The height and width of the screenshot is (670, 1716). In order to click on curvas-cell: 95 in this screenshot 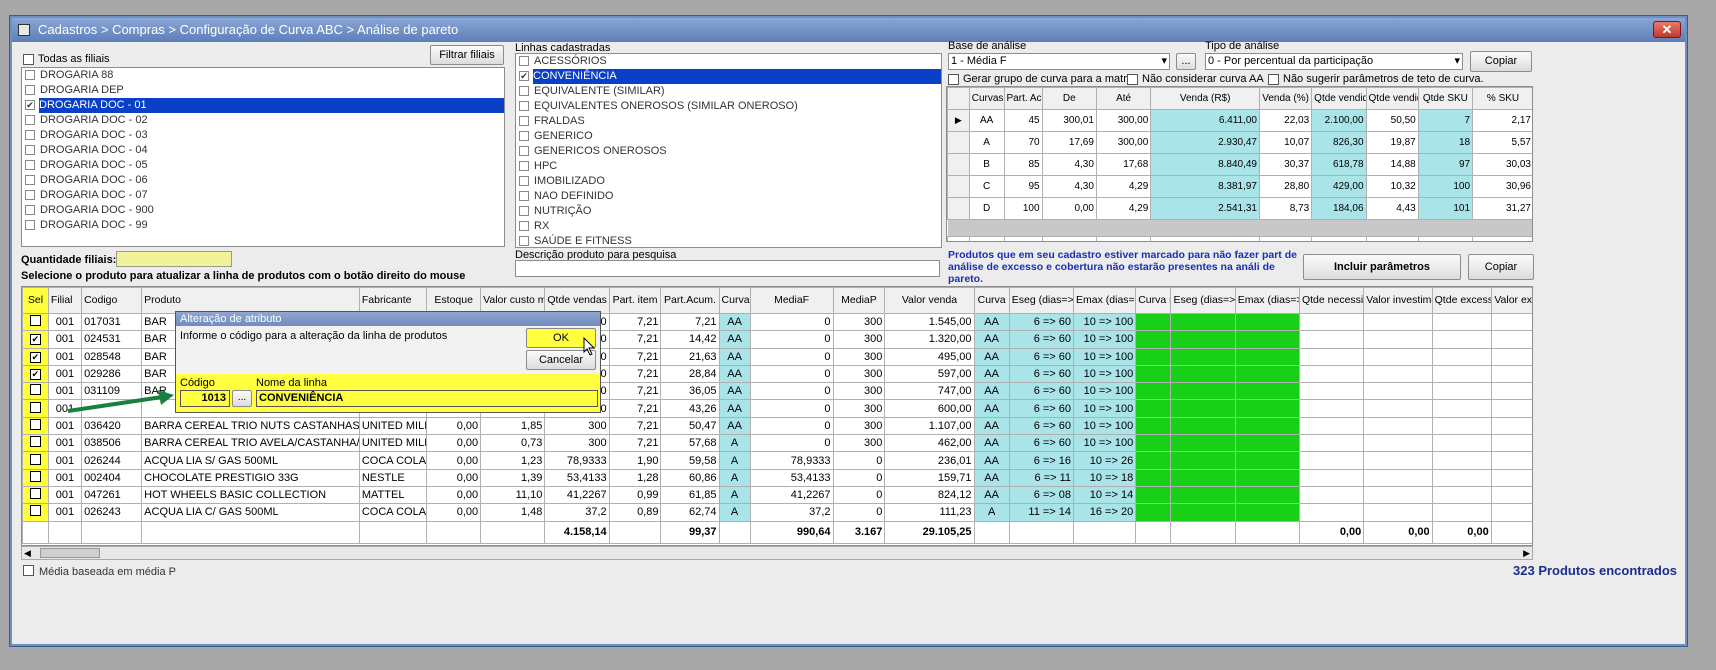, I will do `click(1023, 186)`.